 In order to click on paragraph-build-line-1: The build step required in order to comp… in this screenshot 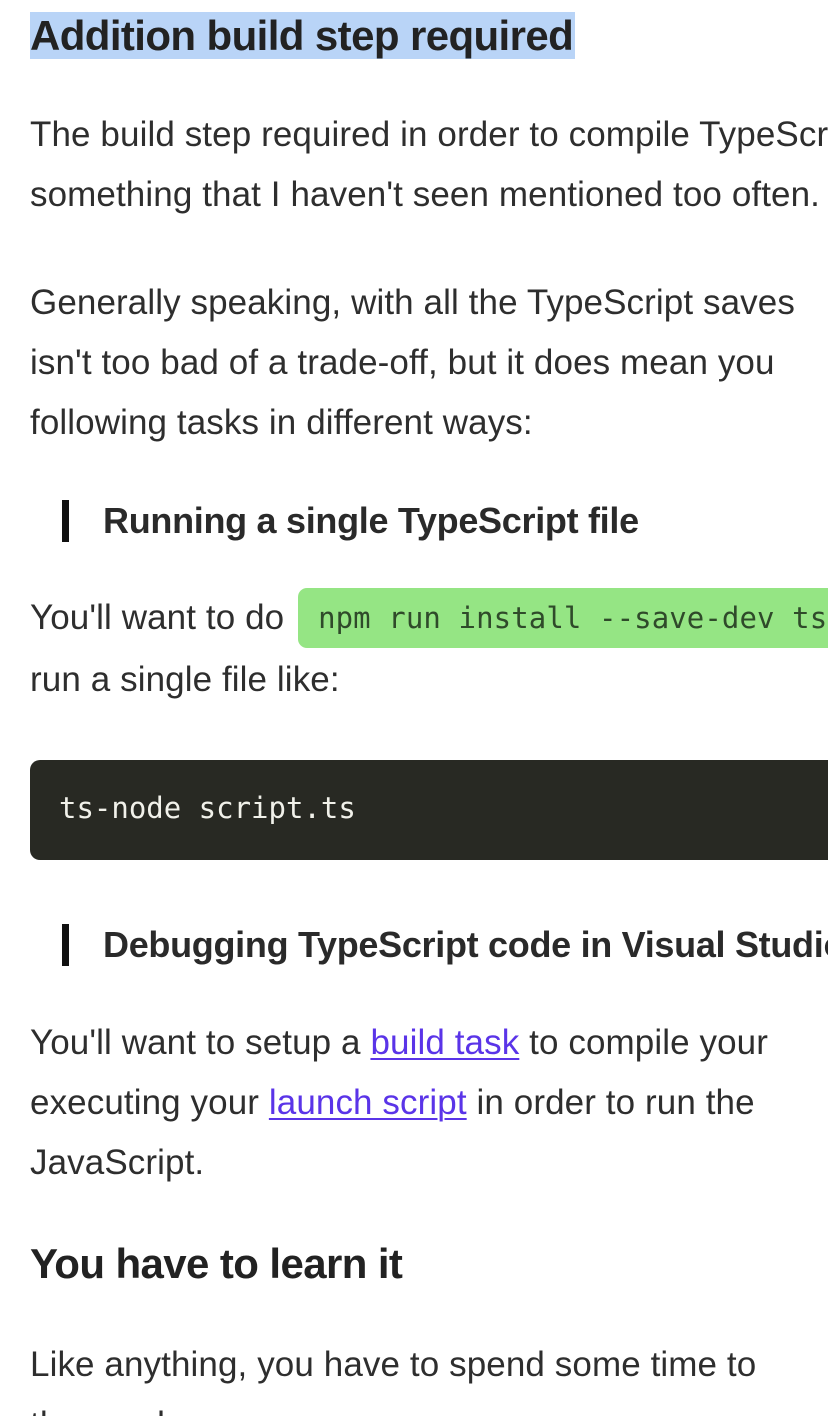, I will do `click(429, 134)`.